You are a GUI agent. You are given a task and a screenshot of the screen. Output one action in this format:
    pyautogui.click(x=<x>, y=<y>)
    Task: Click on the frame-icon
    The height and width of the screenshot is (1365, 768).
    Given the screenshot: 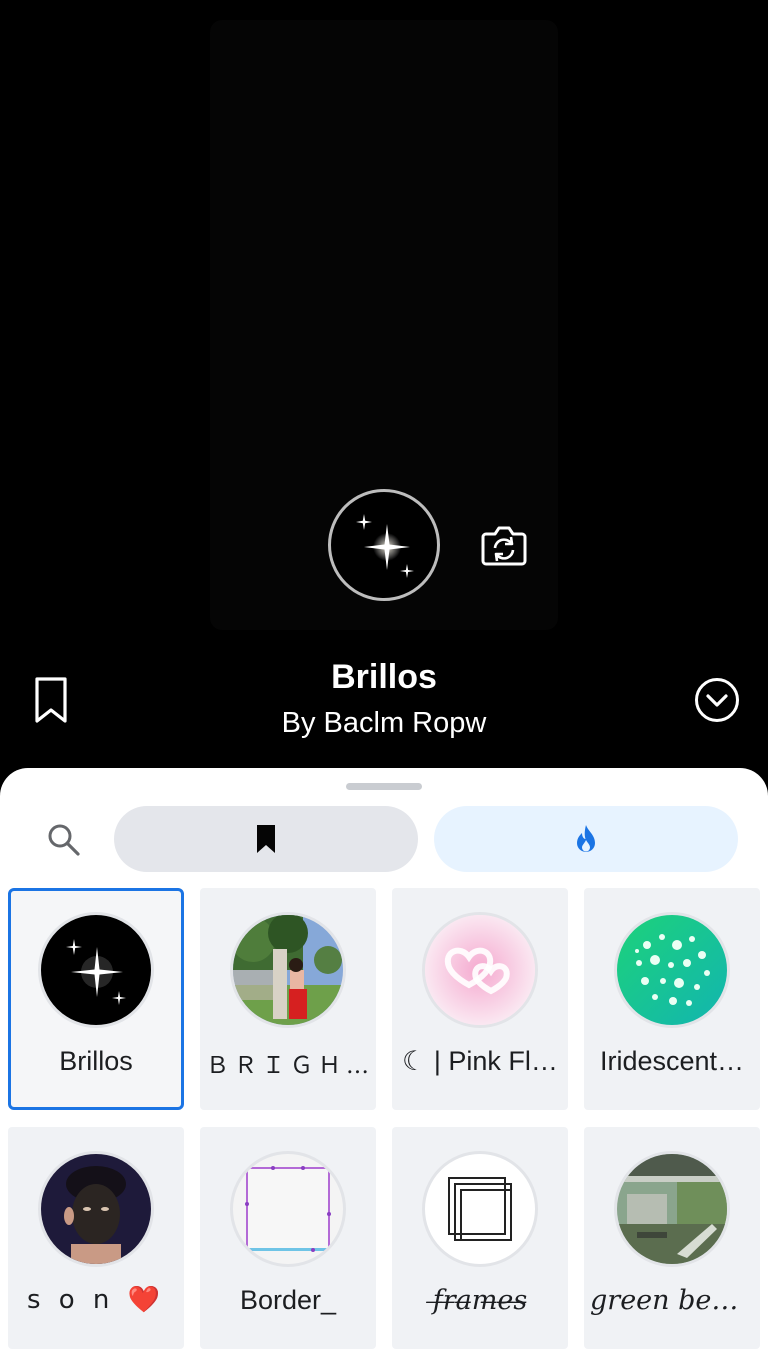 What is the action you would take?
    pyautogui.click(x=288, y=1209)
    